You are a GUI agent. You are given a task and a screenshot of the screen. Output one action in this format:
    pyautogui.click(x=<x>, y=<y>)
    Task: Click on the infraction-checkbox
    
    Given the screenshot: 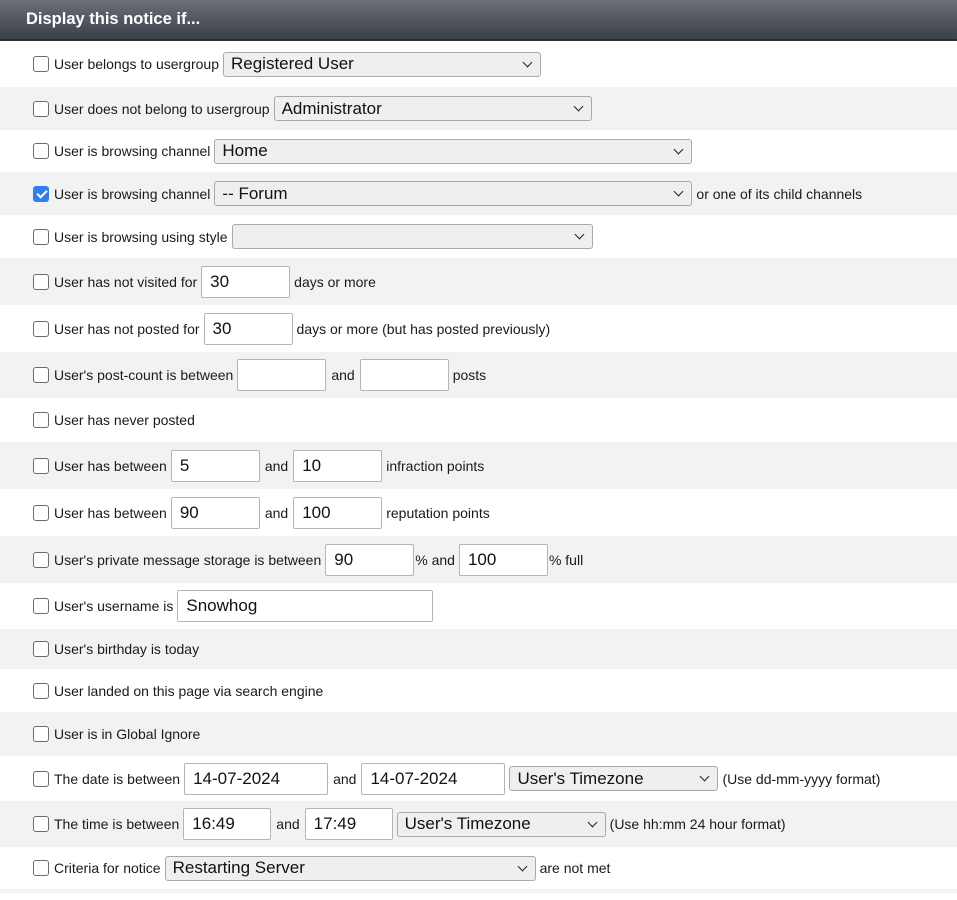 What is the action you would take?
    pyautogui.click(x=41, y=465)
    